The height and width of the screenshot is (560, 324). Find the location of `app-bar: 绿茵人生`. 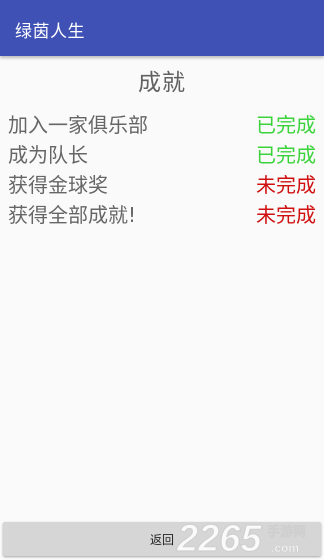

app-bar: 绿茵人生 is located at coordinates (162, 28).